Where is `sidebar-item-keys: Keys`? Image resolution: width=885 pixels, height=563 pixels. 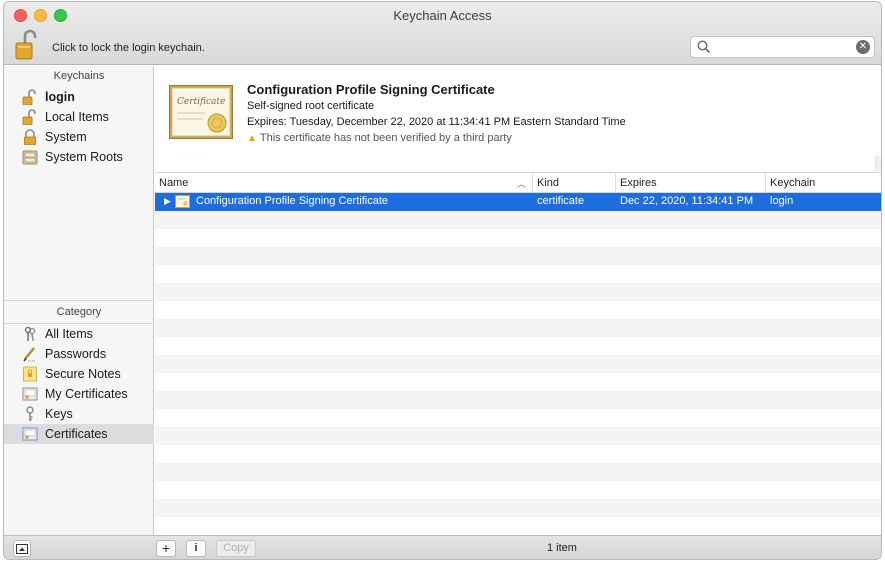 sidebar-item-keys: Keys is located at coordinates (79, 414).